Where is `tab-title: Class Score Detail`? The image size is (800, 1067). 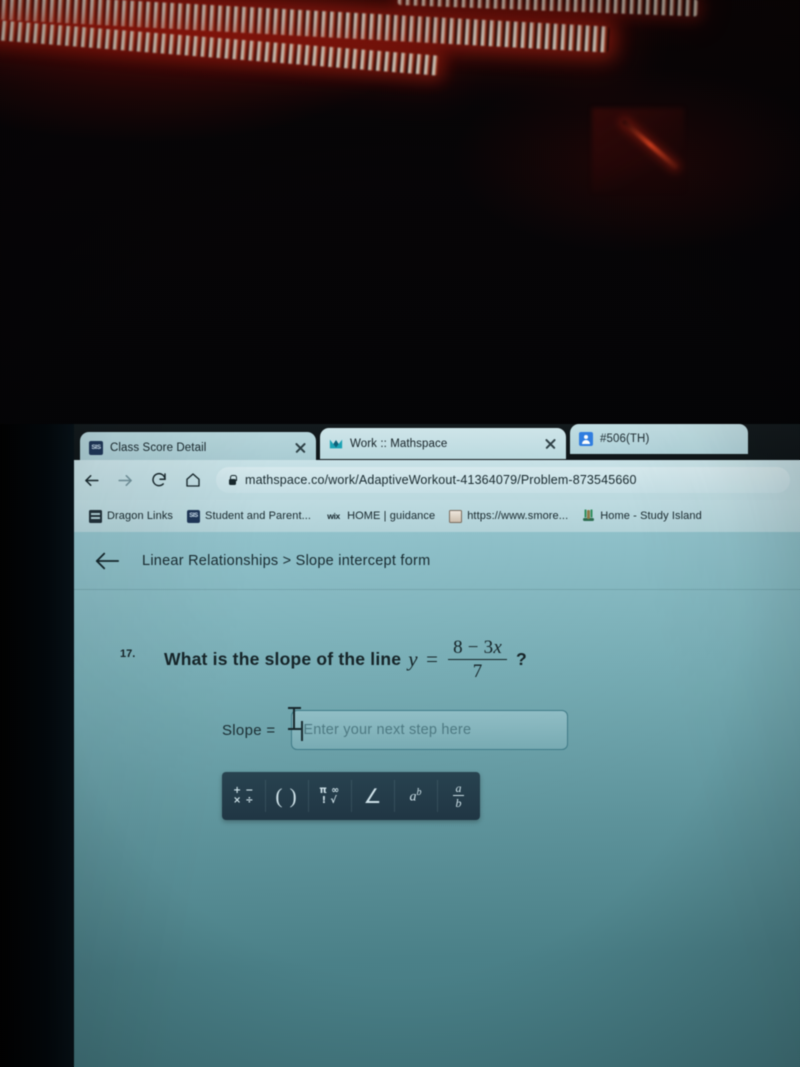
tab-title: Class Score Detail is located at coordinates (158, 447).